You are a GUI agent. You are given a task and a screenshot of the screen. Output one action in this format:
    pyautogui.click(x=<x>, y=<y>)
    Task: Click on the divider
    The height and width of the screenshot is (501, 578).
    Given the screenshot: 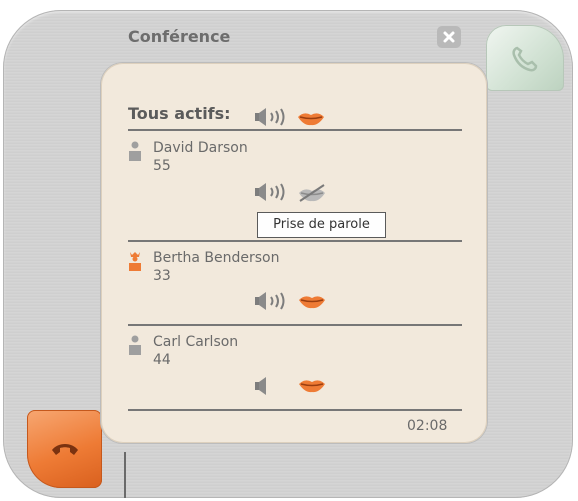 What is the action you would take?
    pyautogui.click(x=125, y=475)
    